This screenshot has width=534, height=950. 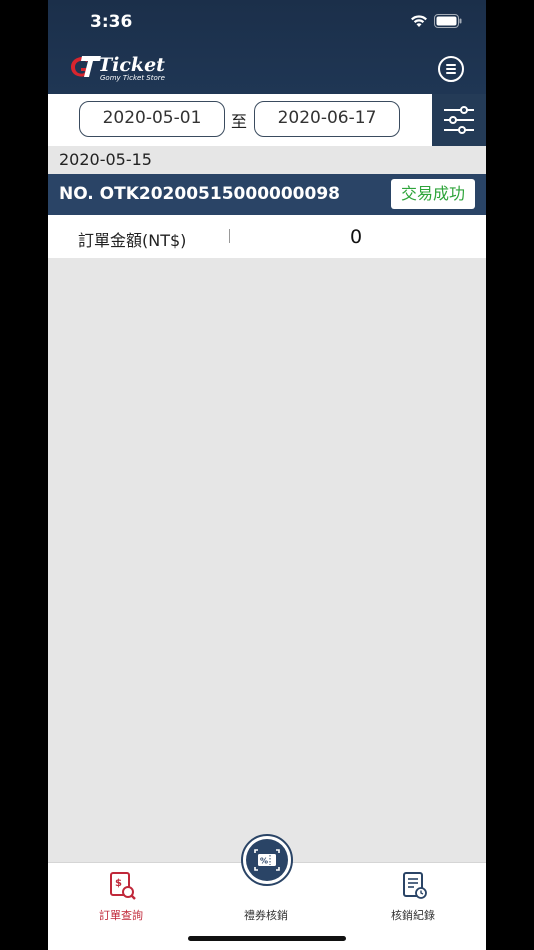 I want to click on tab-label: 訂單查詢, so click(x=121, y=915).